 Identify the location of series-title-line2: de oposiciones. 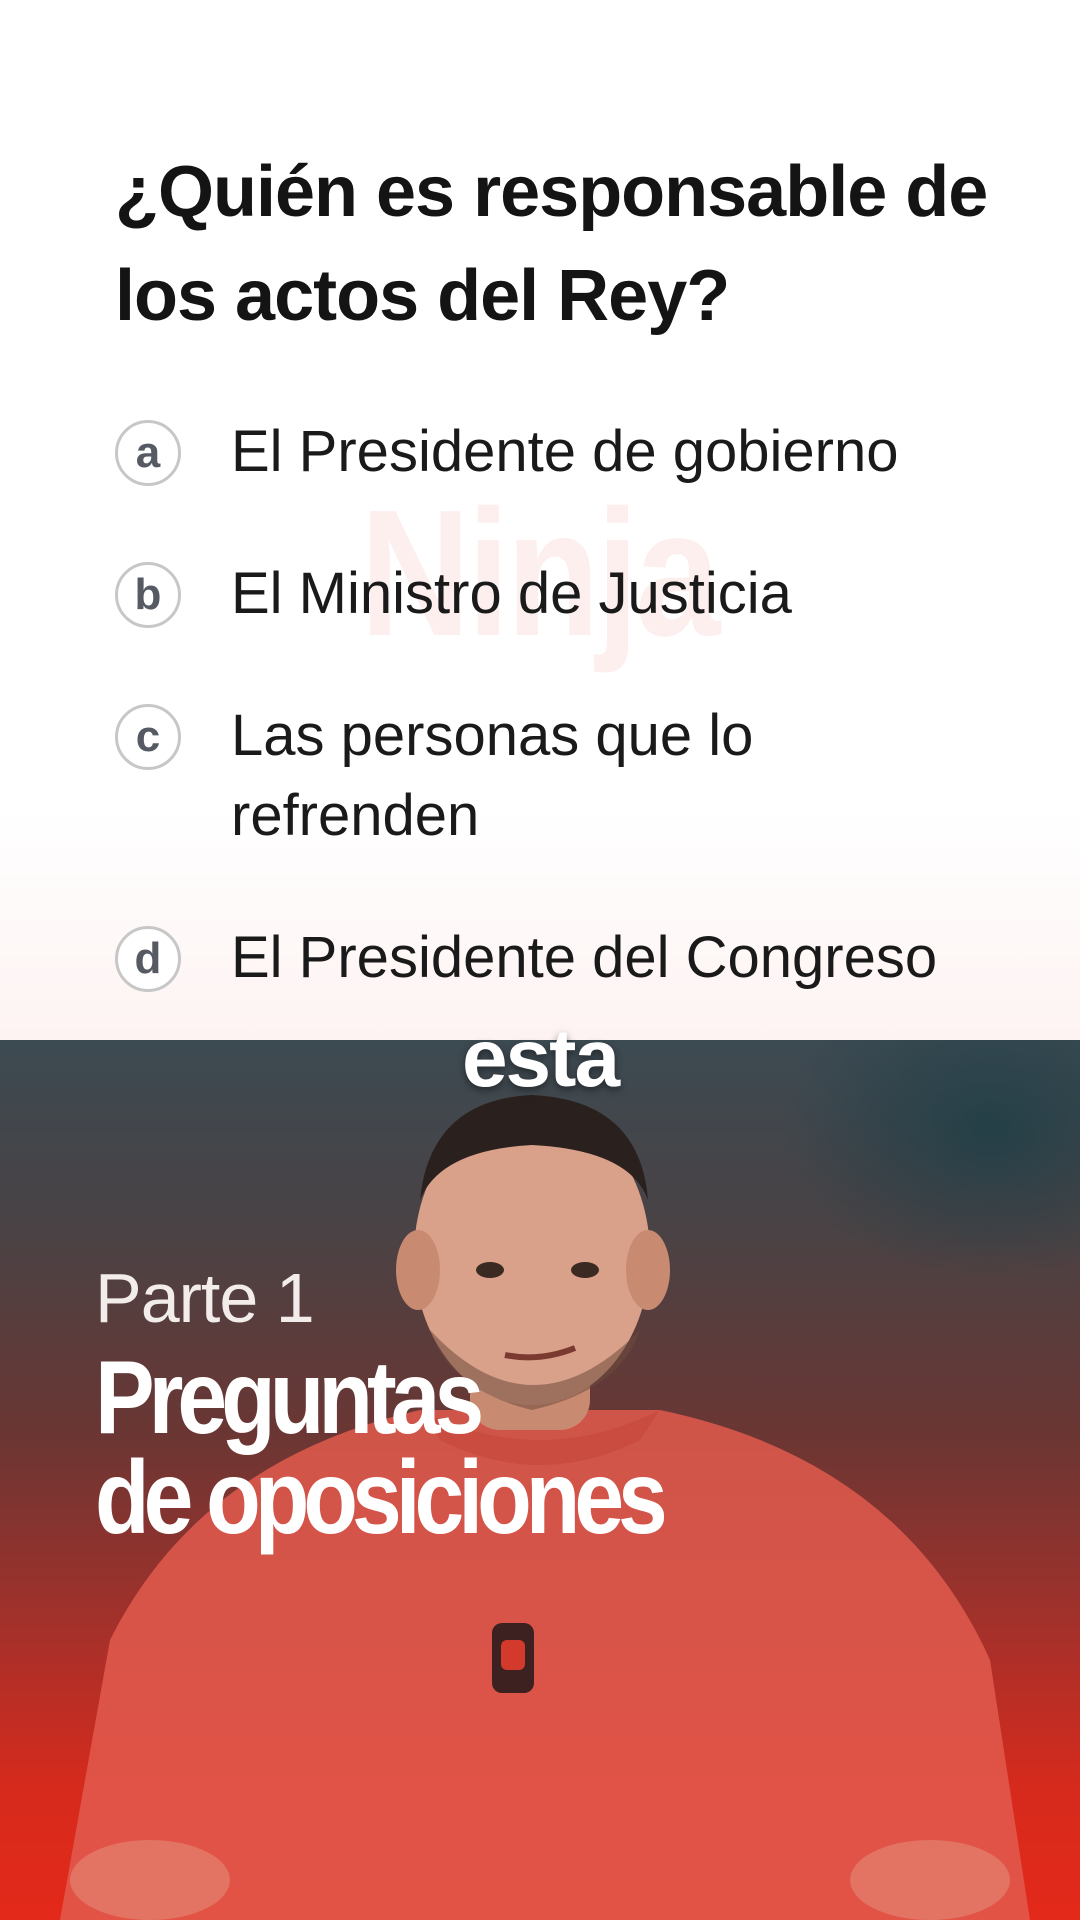
(381, 1498).